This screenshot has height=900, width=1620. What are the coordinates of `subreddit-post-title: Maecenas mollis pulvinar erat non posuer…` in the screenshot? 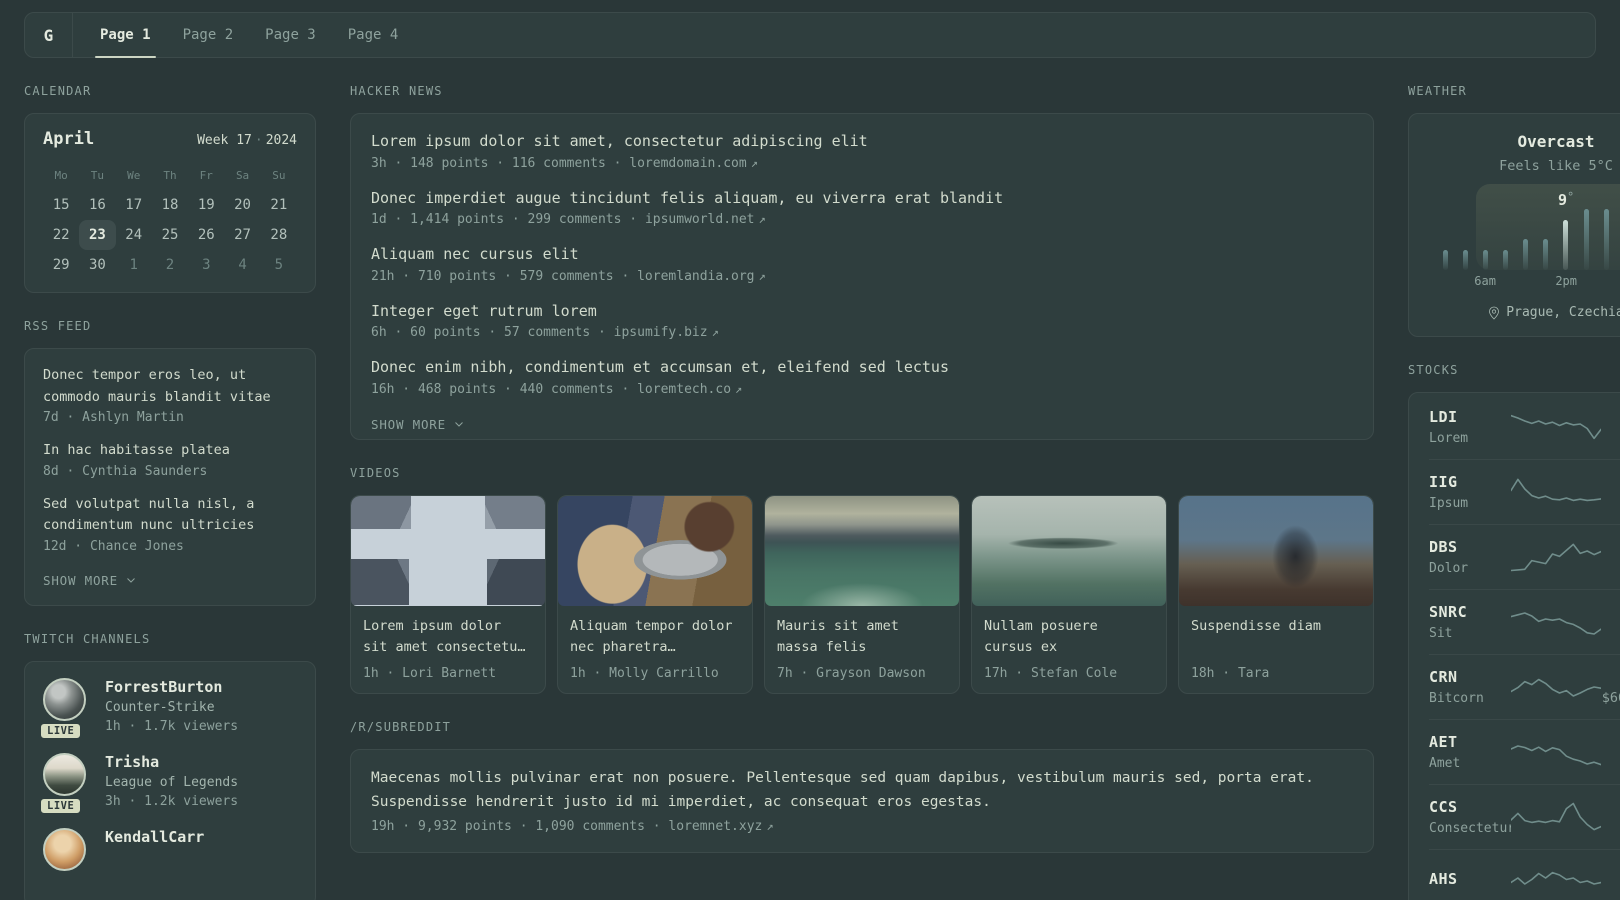 It's located at (862, 791).